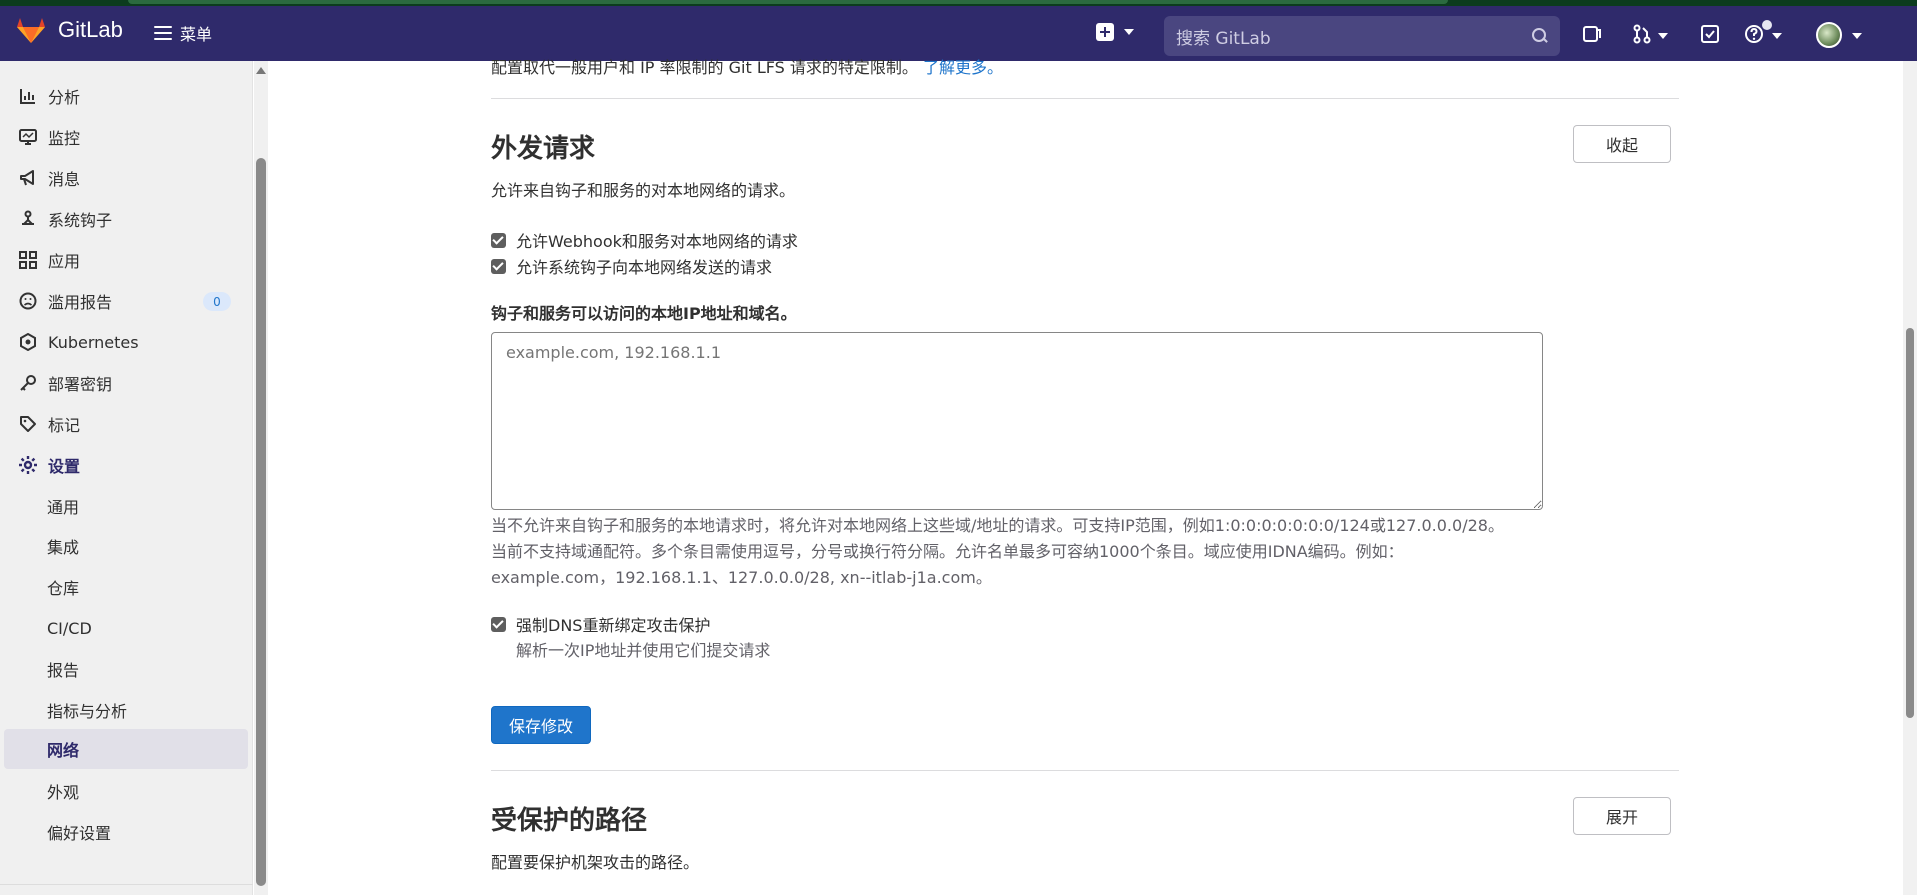  Describe the element at coordinates (126, 546) in the screenshot. I see `sidebar-subitem-integrations: 集成` at that location.